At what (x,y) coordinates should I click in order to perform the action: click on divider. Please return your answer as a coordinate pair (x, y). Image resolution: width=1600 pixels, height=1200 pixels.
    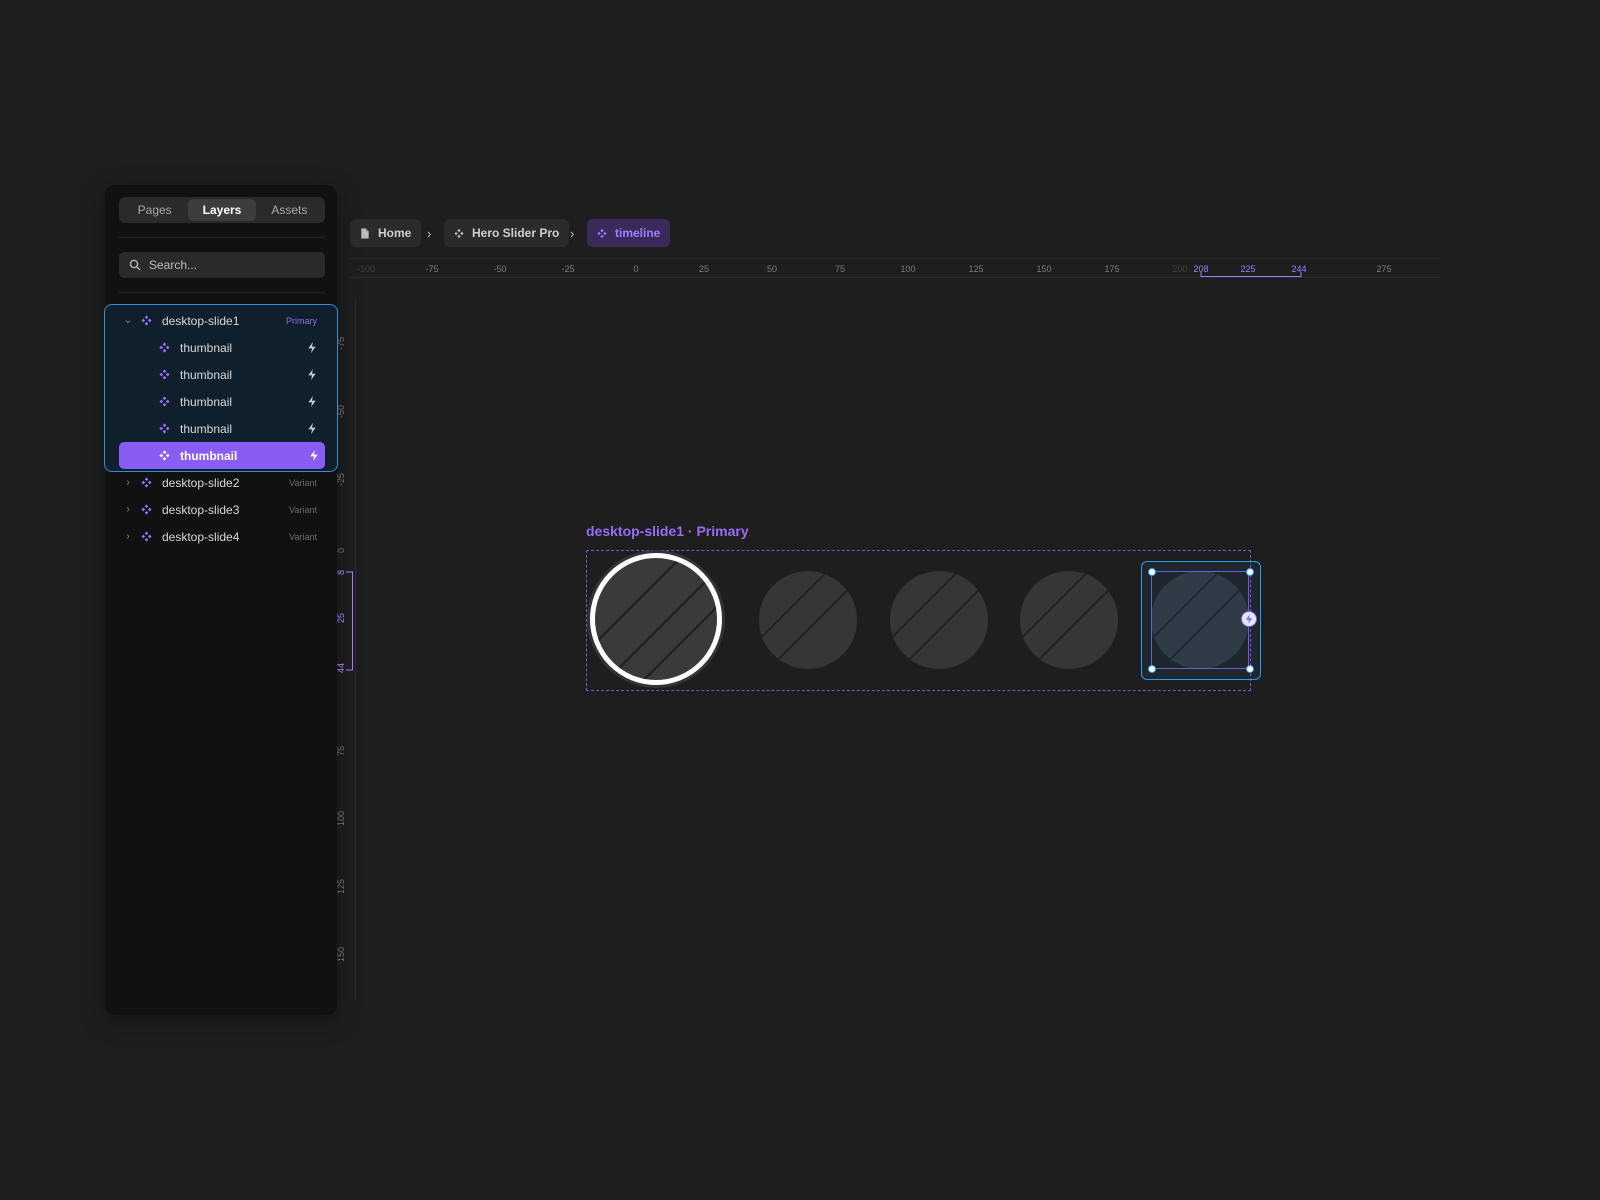
    Looking at the image, I should click on (222, 292).